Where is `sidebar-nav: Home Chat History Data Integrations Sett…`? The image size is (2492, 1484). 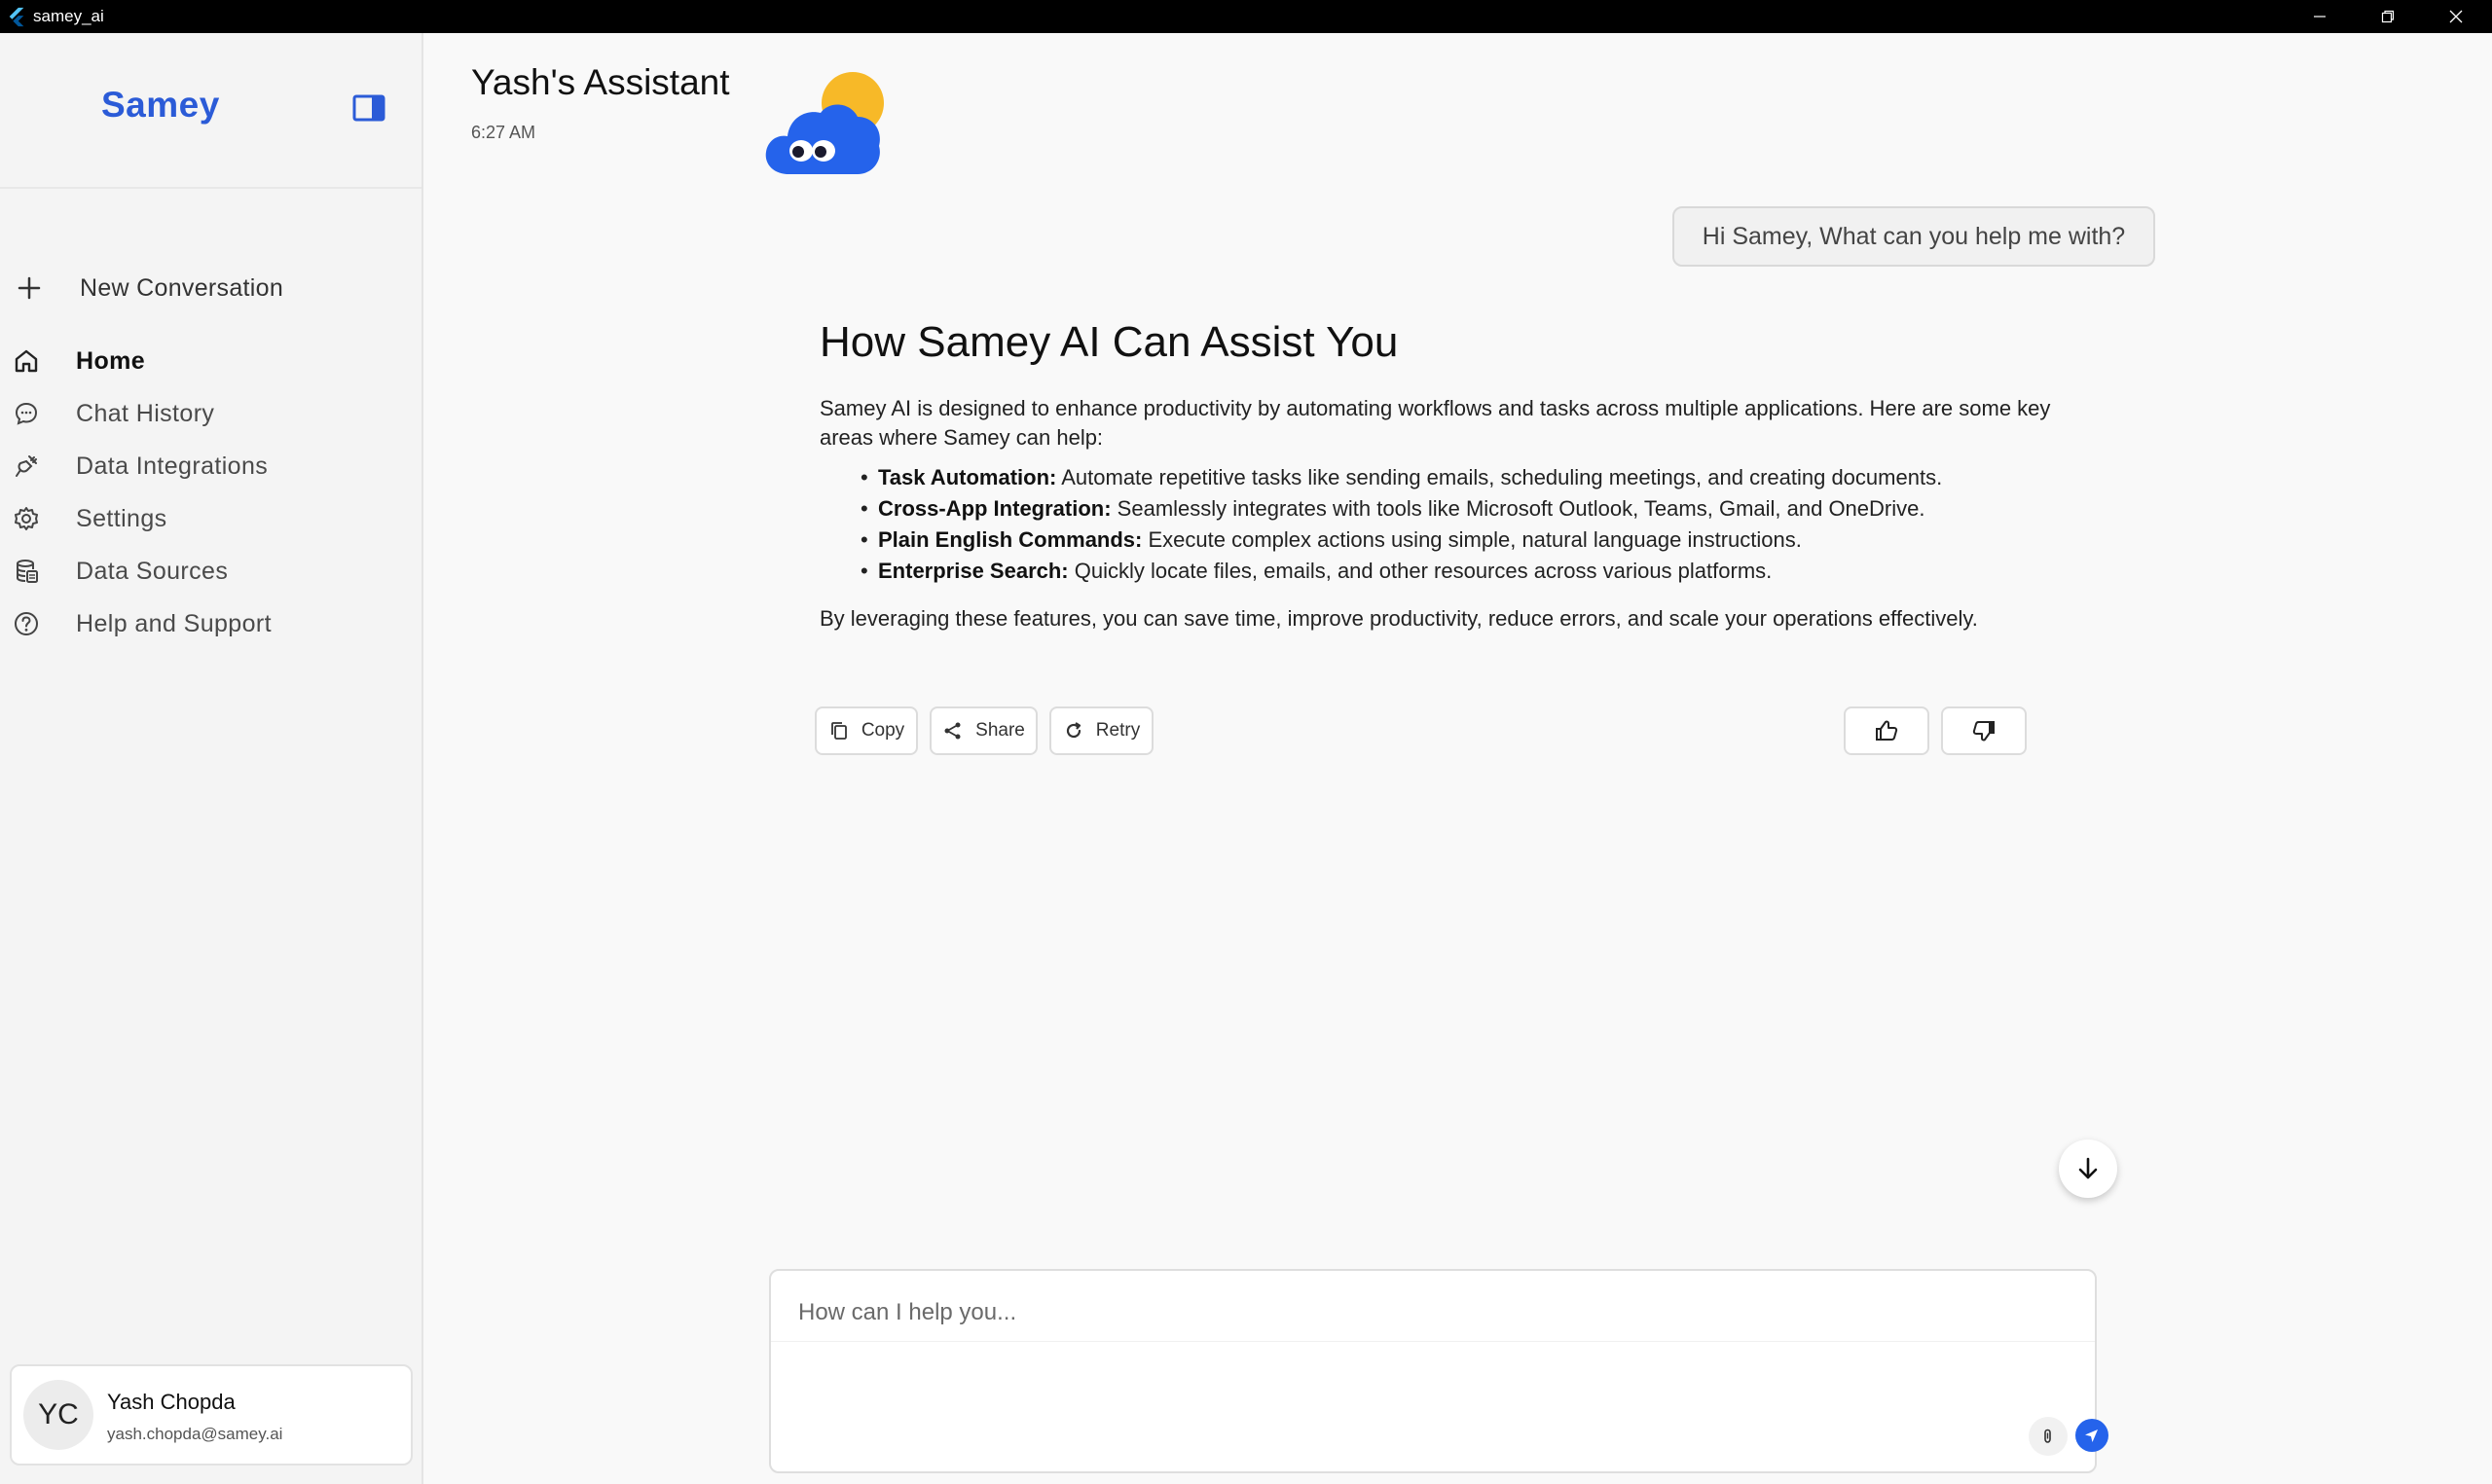
sidebar-nav: Home Chat History Data Integrations Sett… is located at coordinates (210, 493).